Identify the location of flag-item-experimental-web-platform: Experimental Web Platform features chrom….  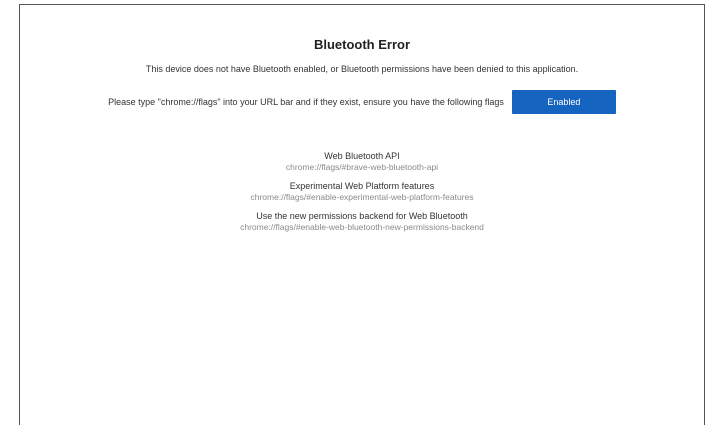
(362, 191).